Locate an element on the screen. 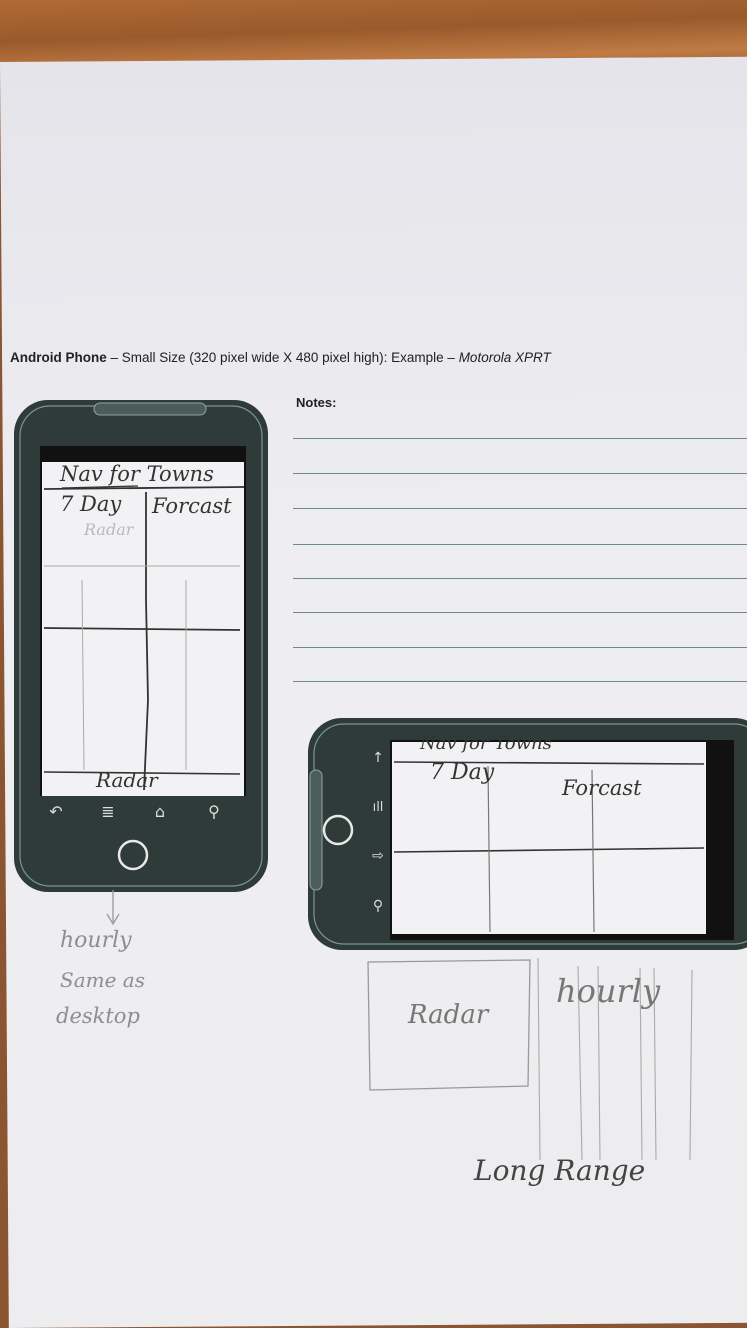 This screenshot has width=747, height=1328. long-range-note: Long Range is located at coordinates (560, 1170).